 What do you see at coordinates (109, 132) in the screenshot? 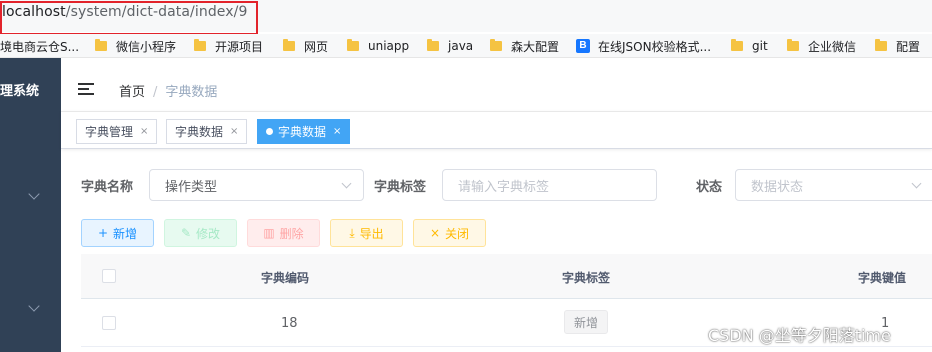
I see `tab-label: 字典管理` at bounding box center [109, 132].